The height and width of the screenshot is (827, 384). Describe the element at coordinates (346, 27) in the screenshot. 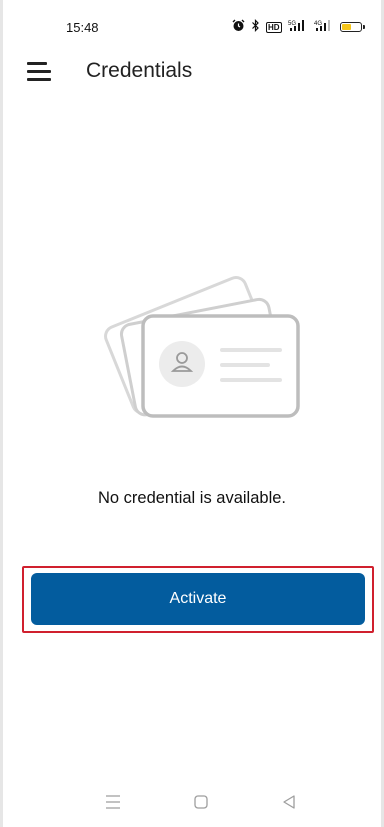

I see `battery-level` at that location.